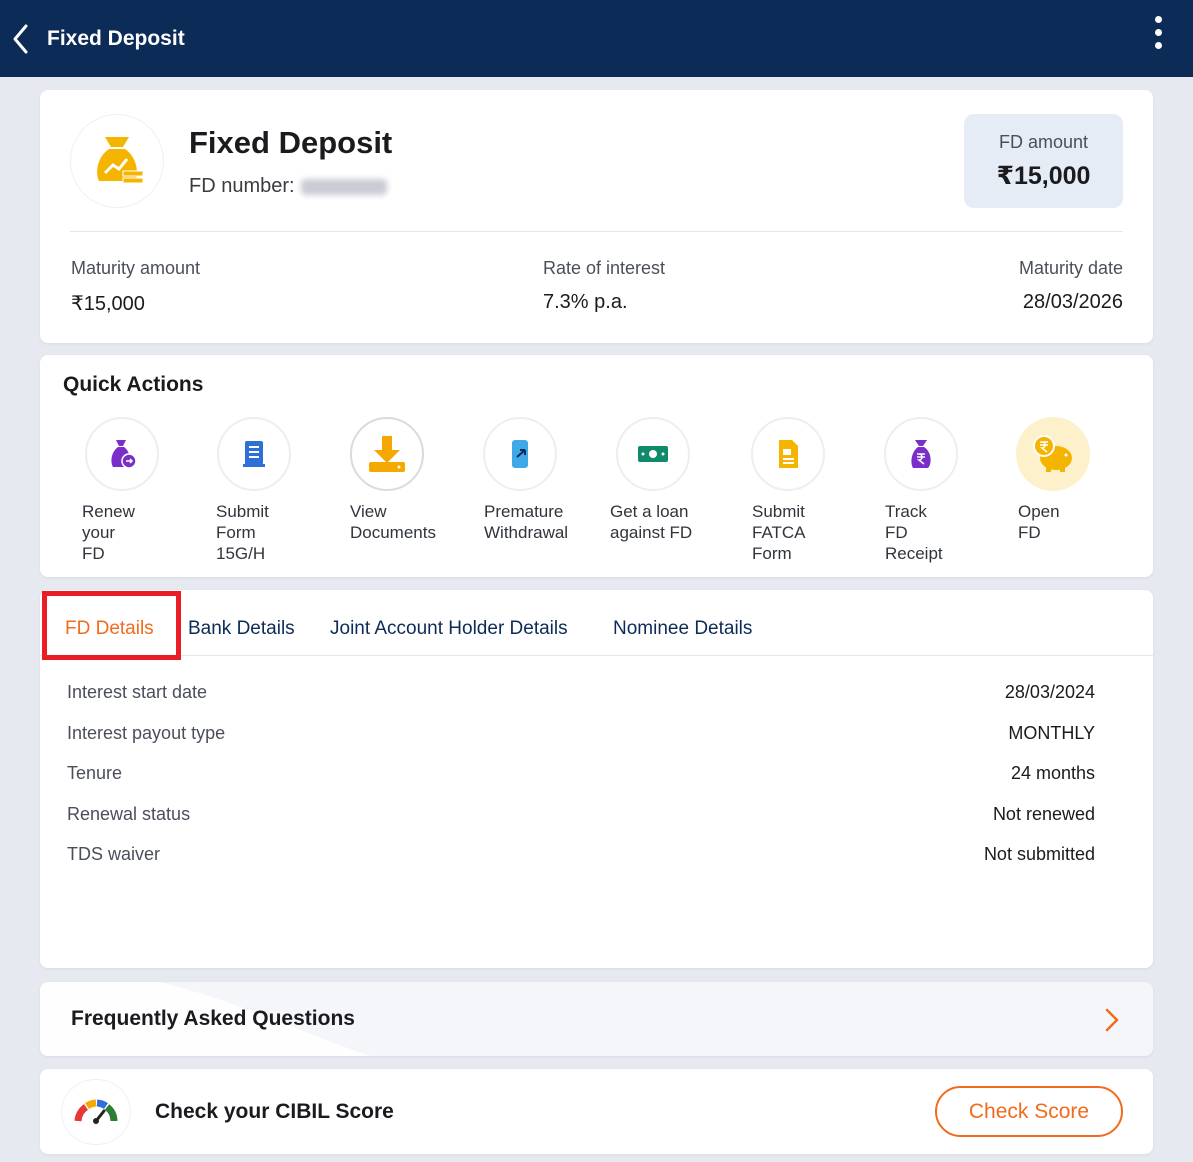  What do you see at coordinates (779, 532) in the screenshot?
I see `quick-action-label: Submit FATCA Form` at bounding box center [779, 532].